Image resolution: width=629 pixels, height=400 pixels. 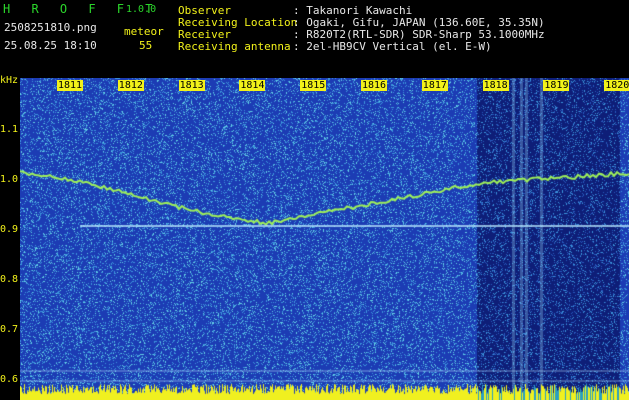 What do you see at coordinates (9, 129) in the screenshot?
I see `y-tick-label: 1.1` at bounding box center [9, 129].